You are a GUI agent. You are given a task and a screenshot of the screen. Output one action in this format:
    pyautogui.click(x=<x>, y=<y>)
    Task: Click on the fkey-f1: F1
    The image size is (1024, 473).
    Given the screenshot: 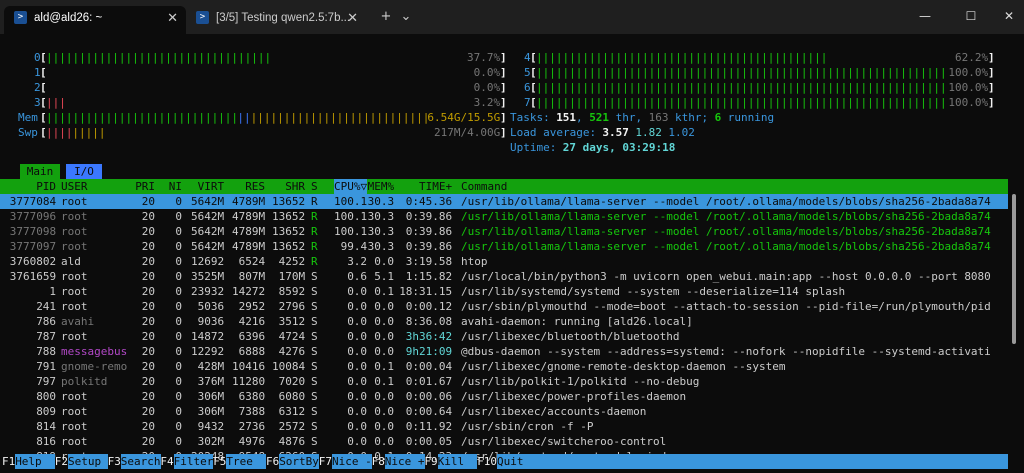 What is the action you would take?
    pyautogui.click(x=8, y=461)
    